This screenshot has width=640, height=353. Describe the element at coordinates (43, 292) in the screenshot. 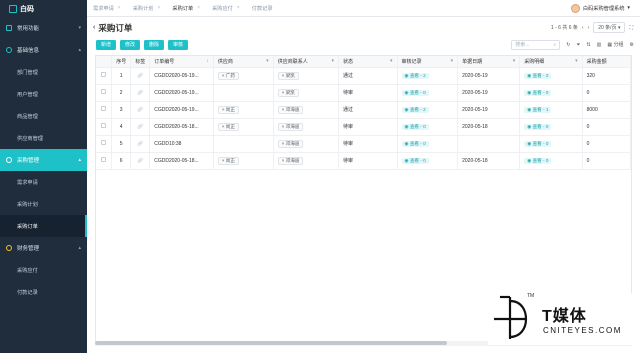

I see `sidebar-item-payments: 付款记录` at that location.